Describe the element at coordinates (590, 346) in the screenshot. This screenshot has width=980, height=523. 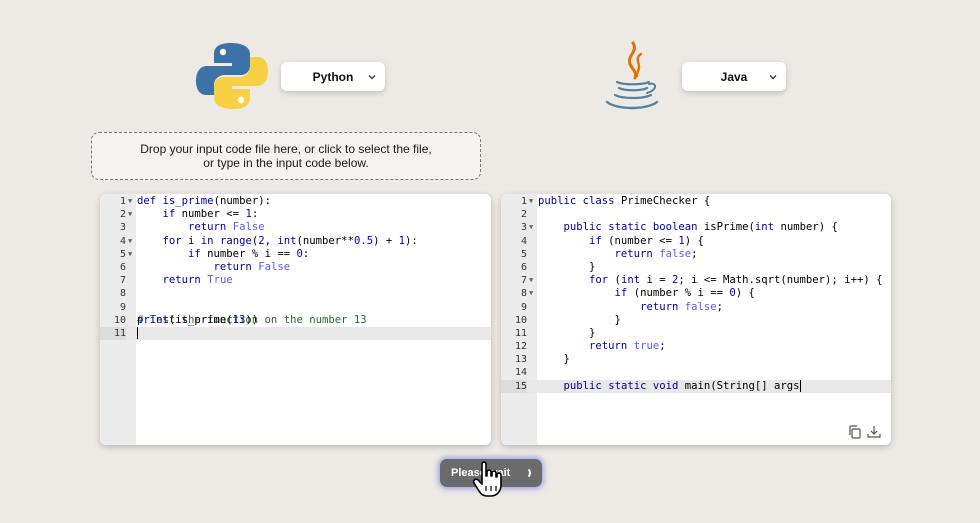
I see `code-line: 12 return true;` at that location.